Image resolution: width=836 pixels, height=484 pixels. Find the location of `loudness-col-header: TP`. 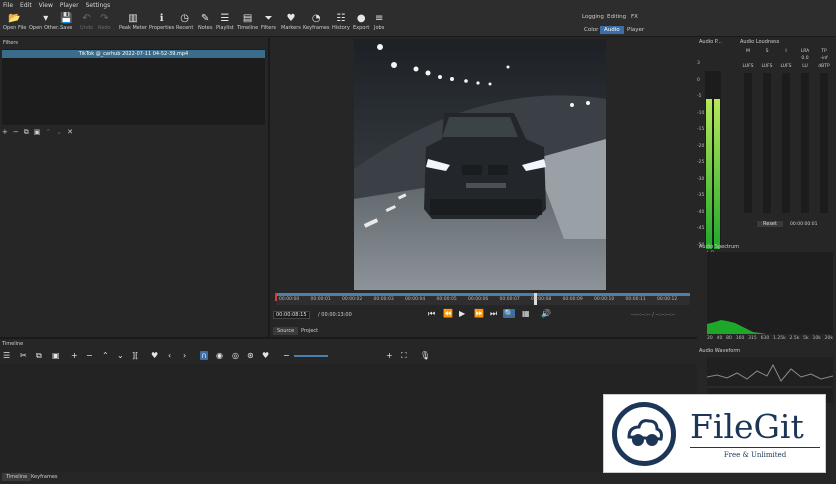

loudness-col-header: TP is located at coordinates (824, 51).